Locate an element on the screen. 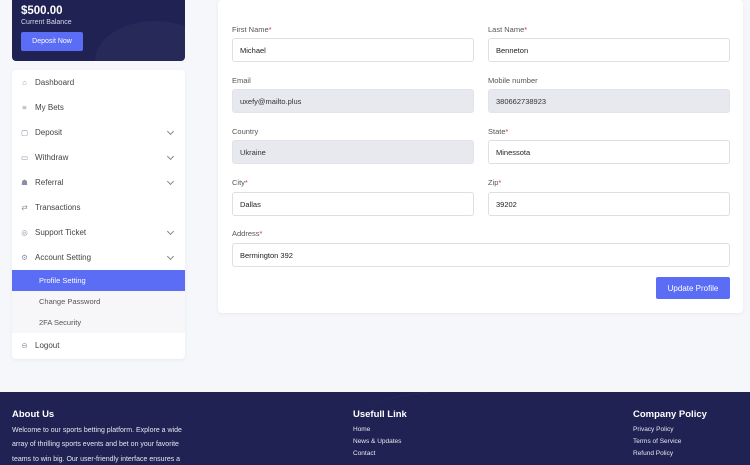  sidebar-item-label: Deposit is located at coordinates (49, 132).